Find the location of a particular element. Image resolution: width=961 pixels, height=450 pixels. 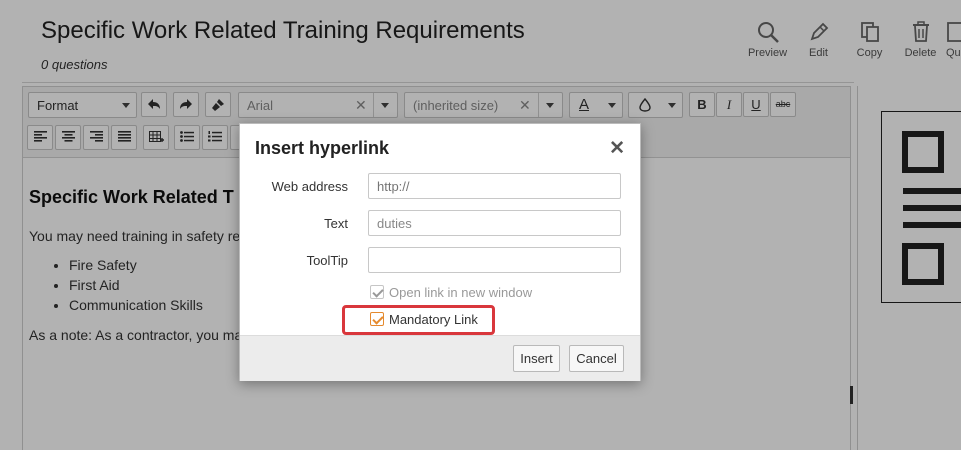

text-label: Text is located at coordinates (336, 223).